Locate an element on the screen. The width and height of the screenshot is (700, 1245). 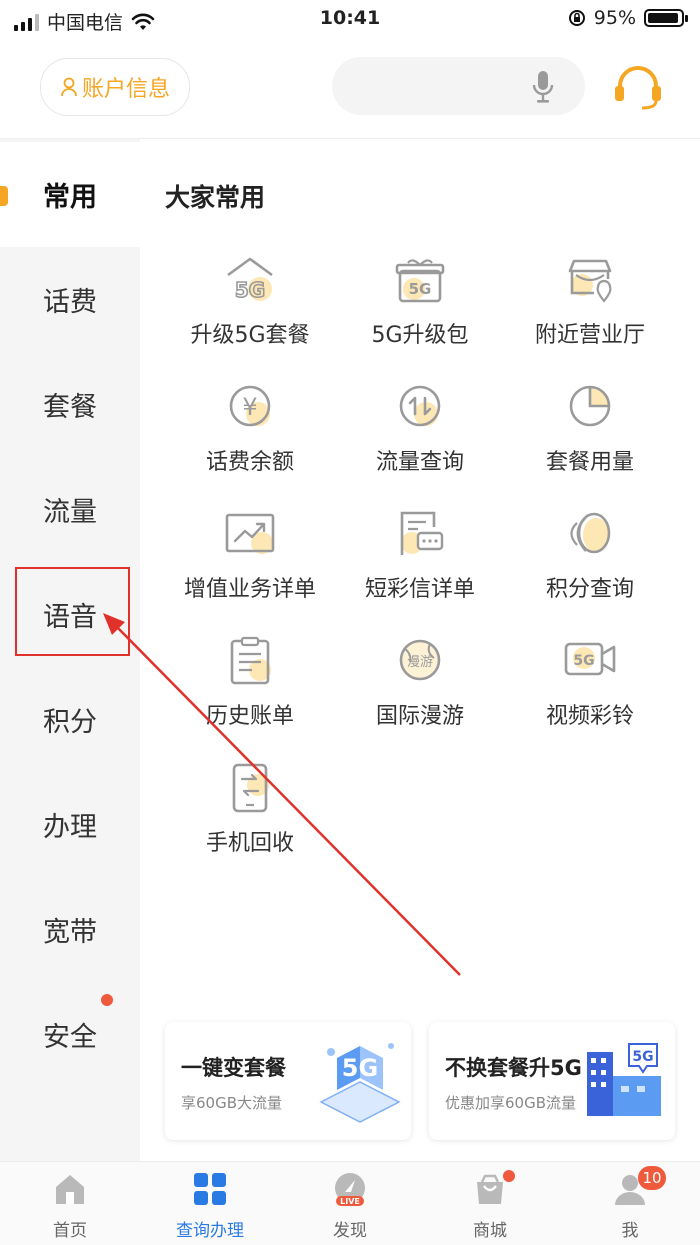
promo-card-upgrade-5g: 不换套餐升5G 优惠加享60GB流量 5G is located at coordinates (552, 1081).